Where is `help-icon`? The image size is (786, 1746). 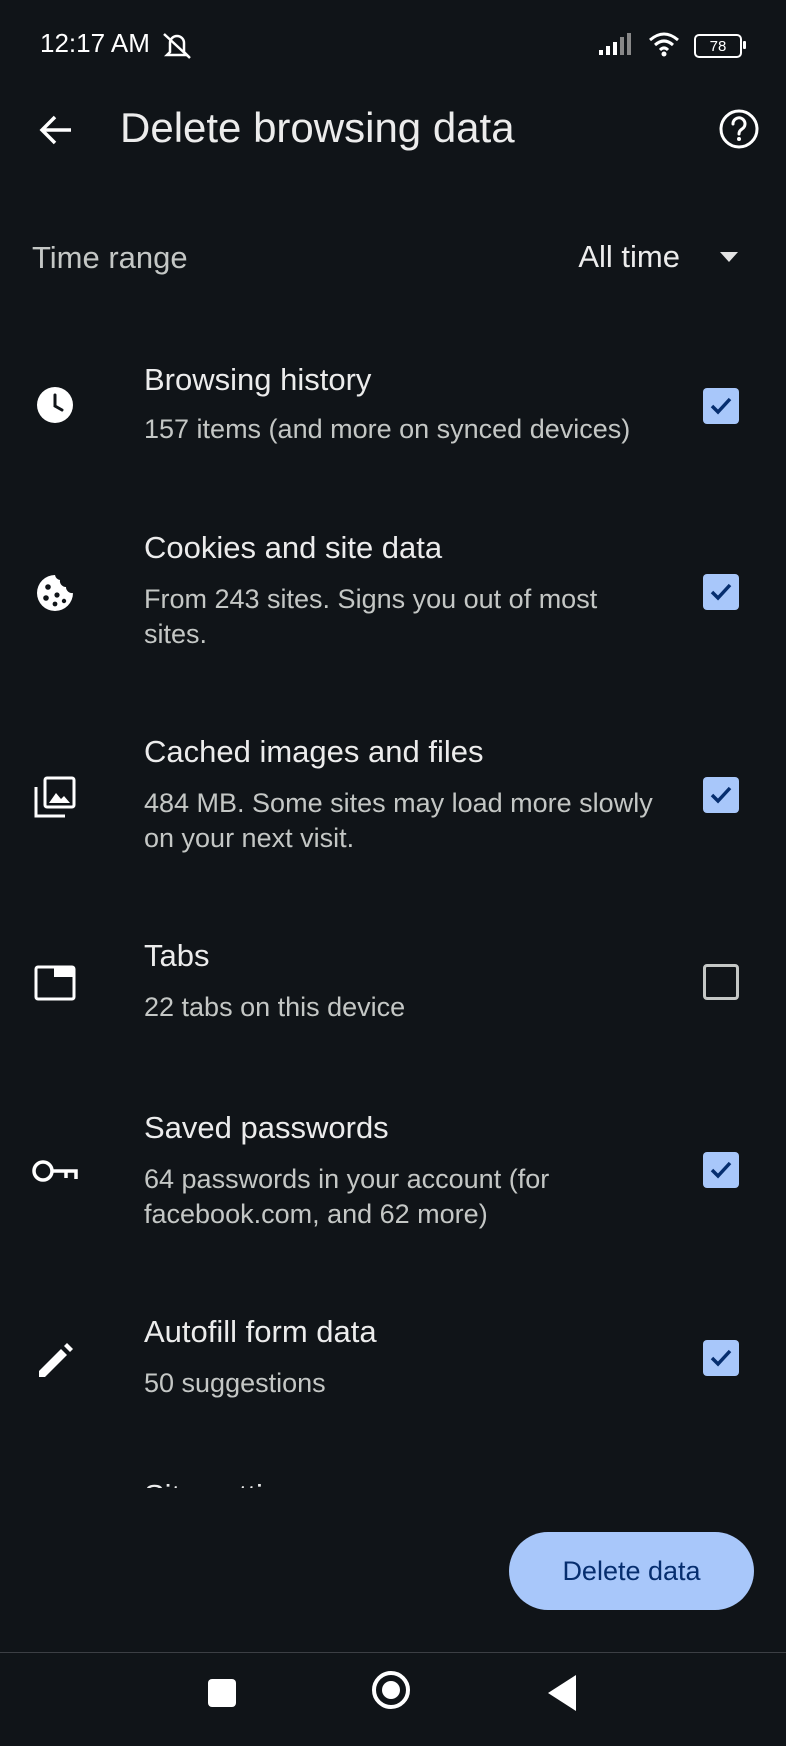 help-icon is located at coordinates (739, 131).